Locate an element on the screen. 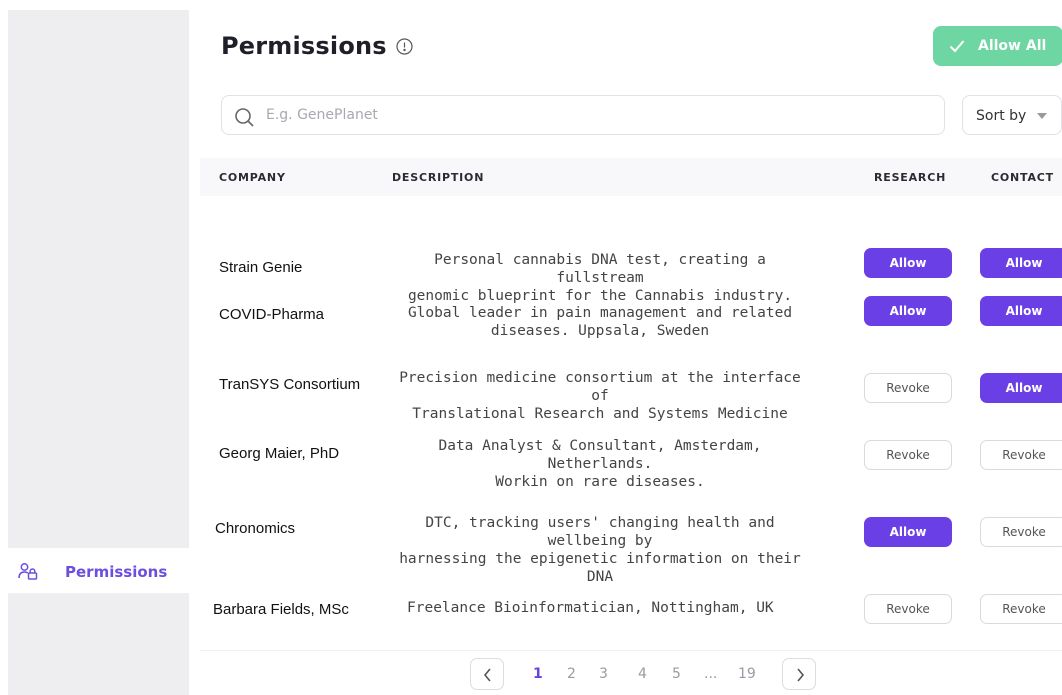  search-box is located at coordinates (583, 115).